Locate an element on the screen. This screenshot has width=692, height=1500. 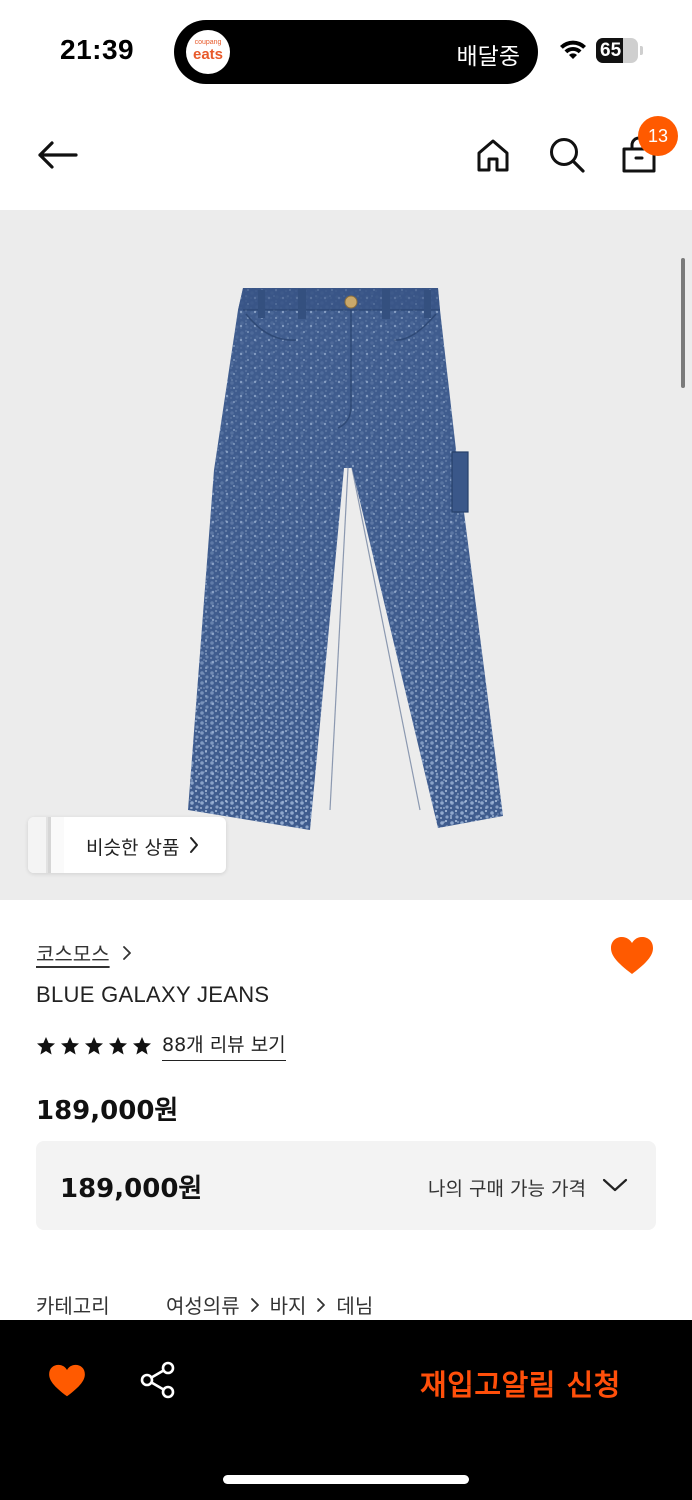
category-crumb: 바지 is located at coordinates (288, 1304).